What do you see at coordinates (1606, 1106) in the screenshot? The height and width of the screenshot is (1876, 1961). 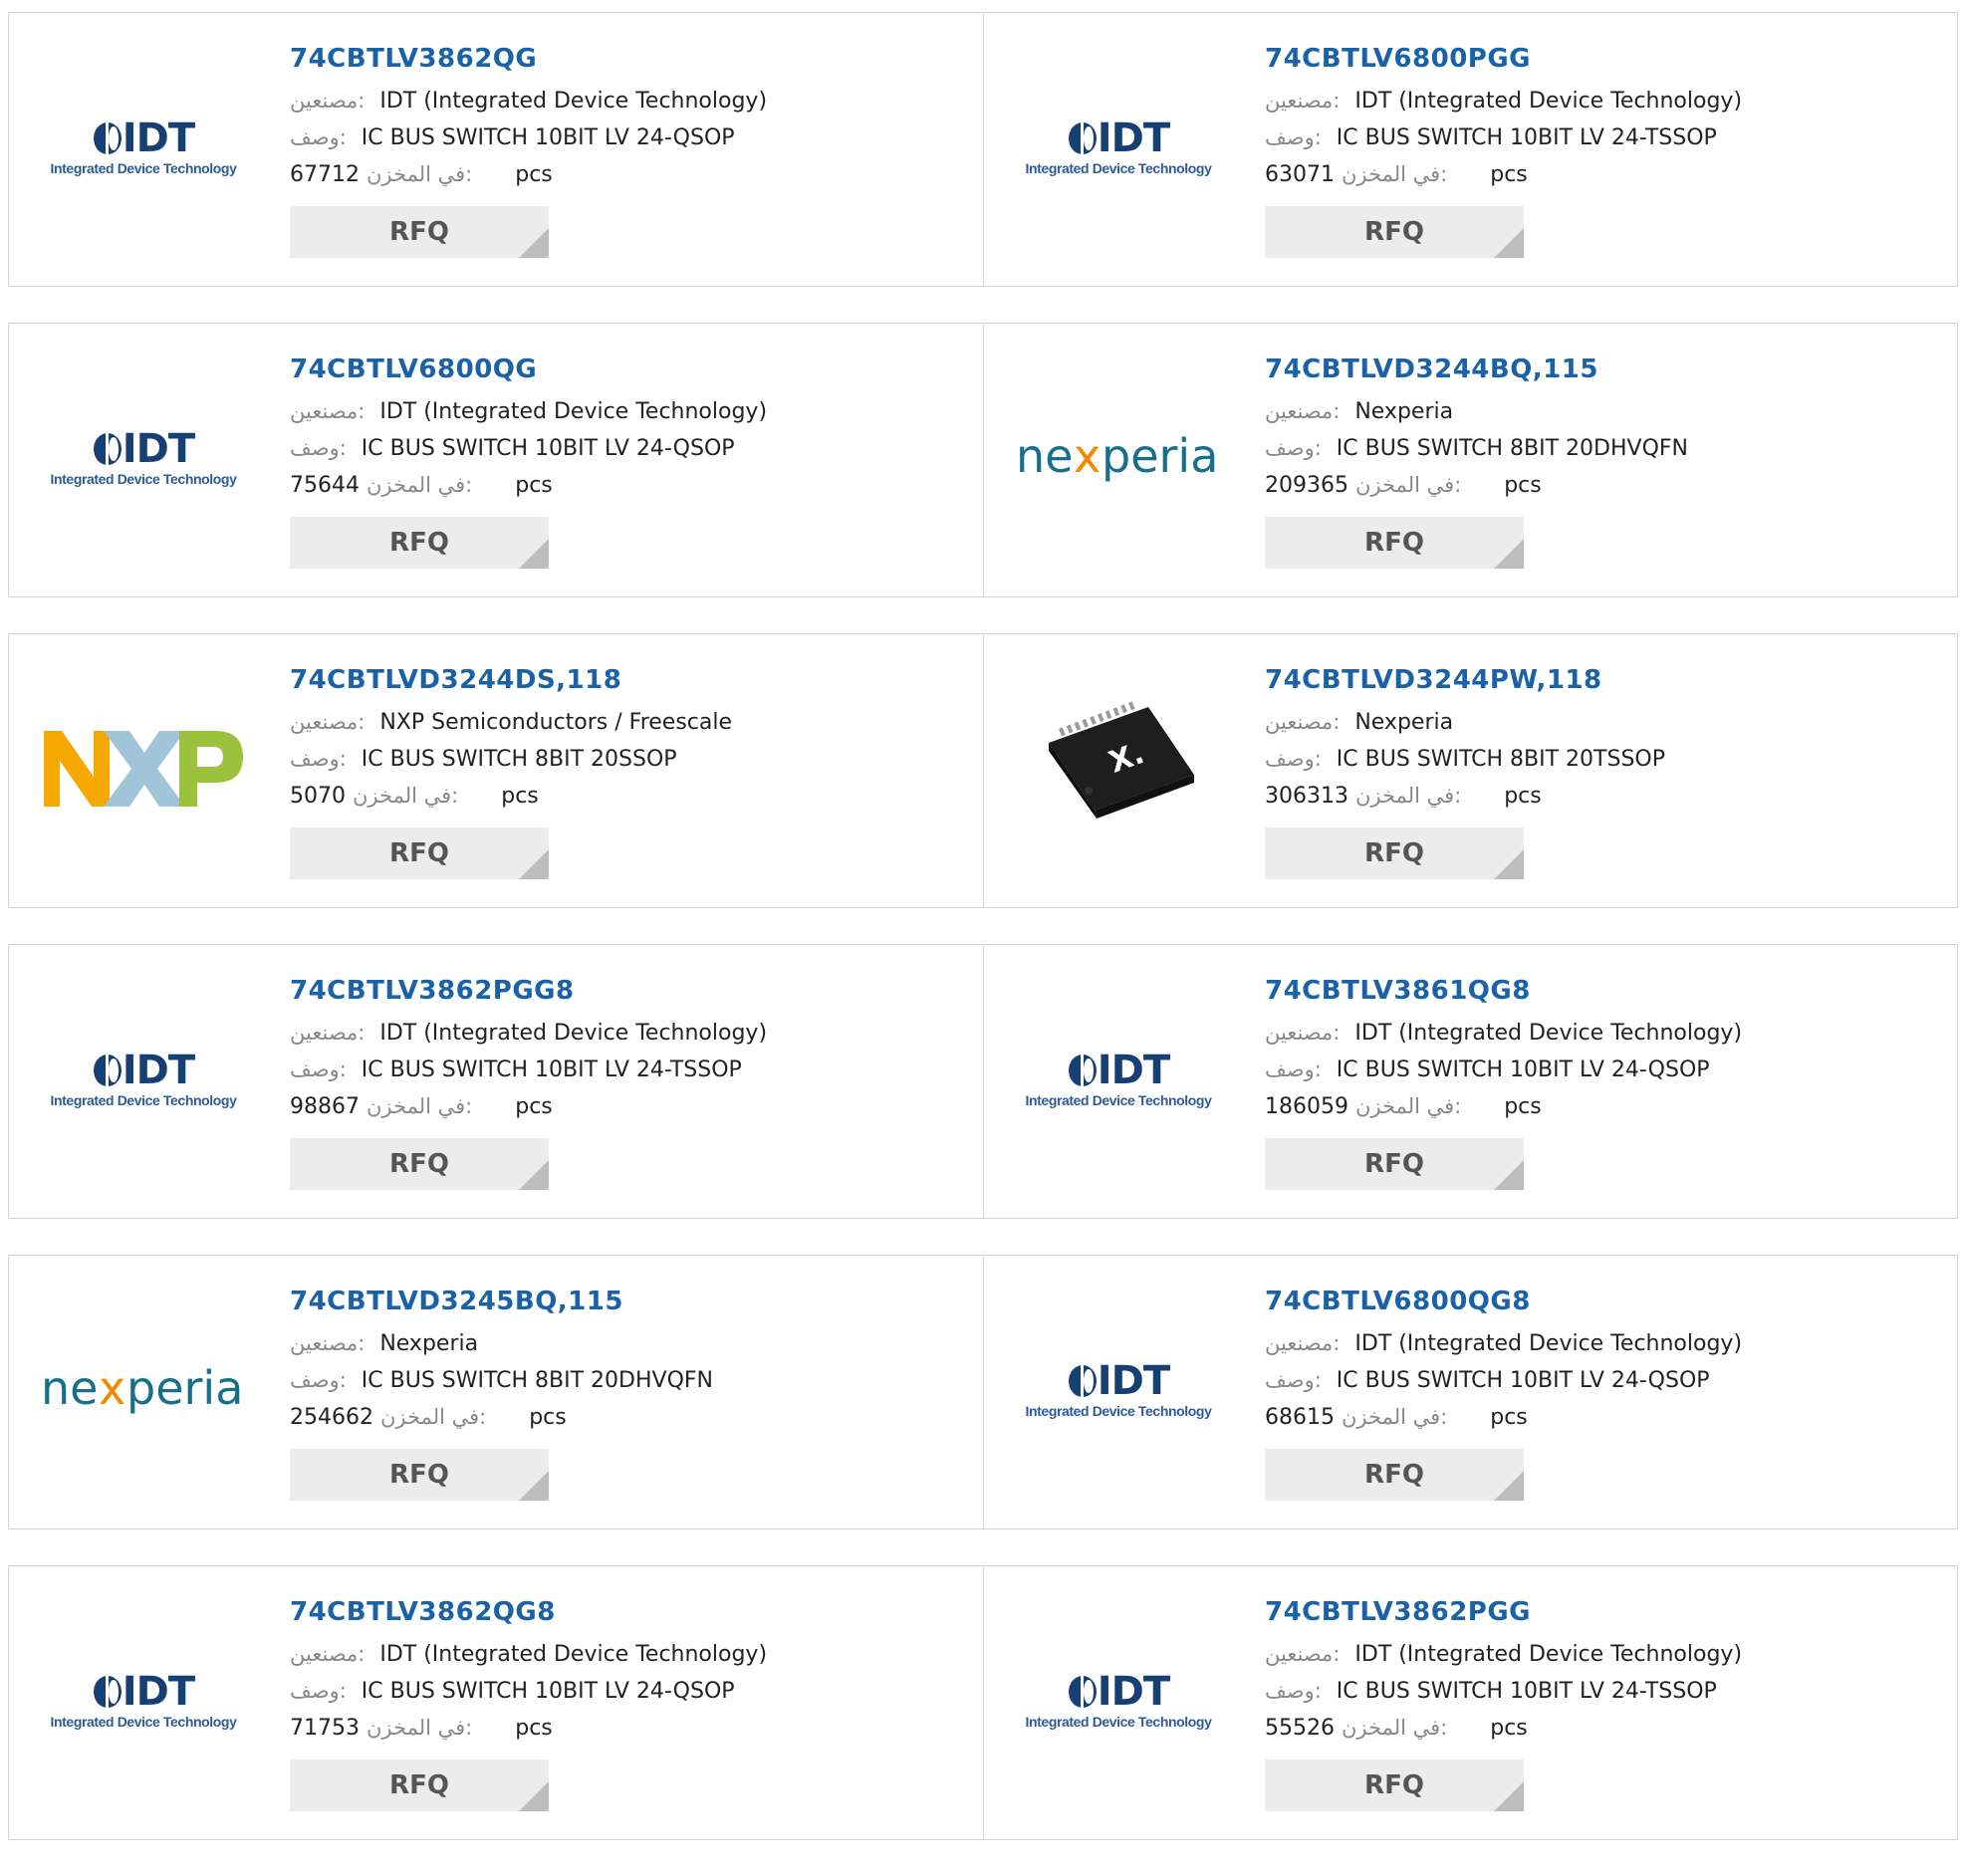 I see `stock-line: 186059 في المخزن: pcs` at bounding box center [1606, 1106].